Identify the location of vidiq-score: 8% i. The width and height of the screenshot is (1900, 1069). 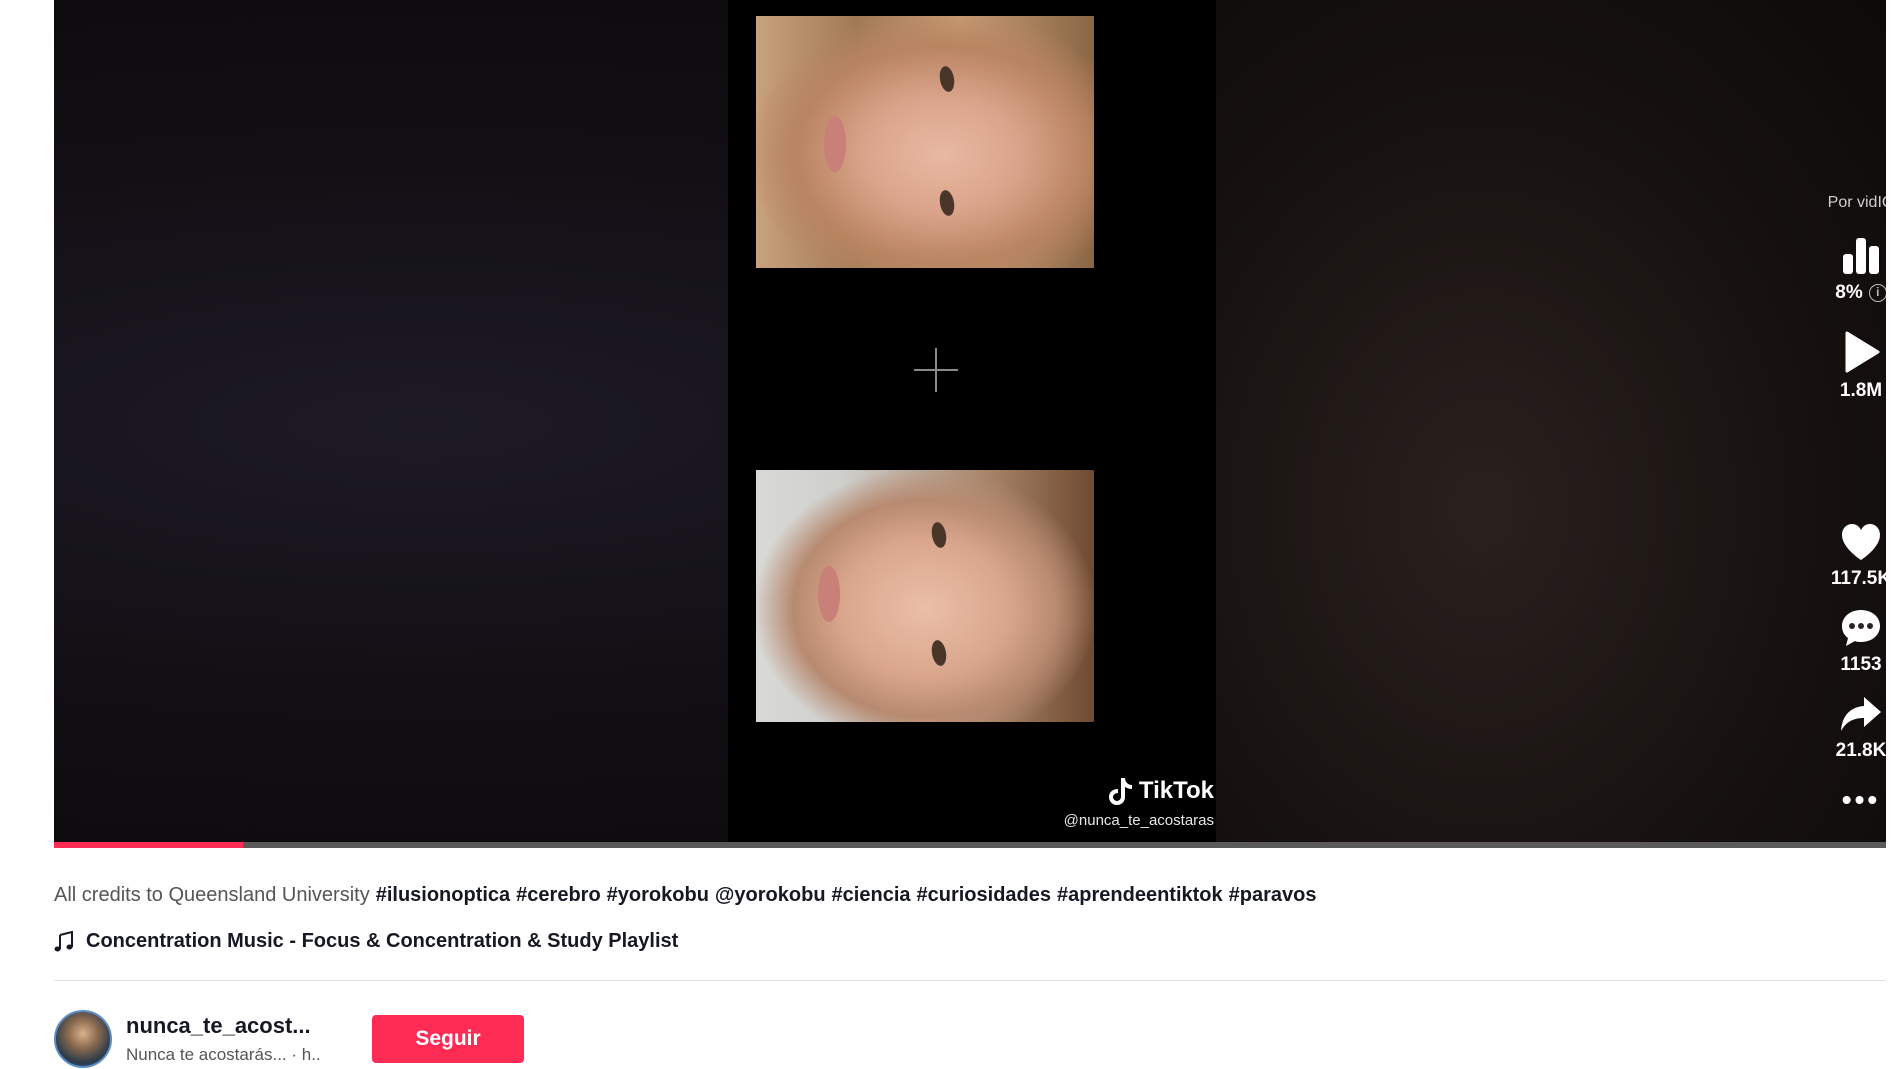
(1851, 270).